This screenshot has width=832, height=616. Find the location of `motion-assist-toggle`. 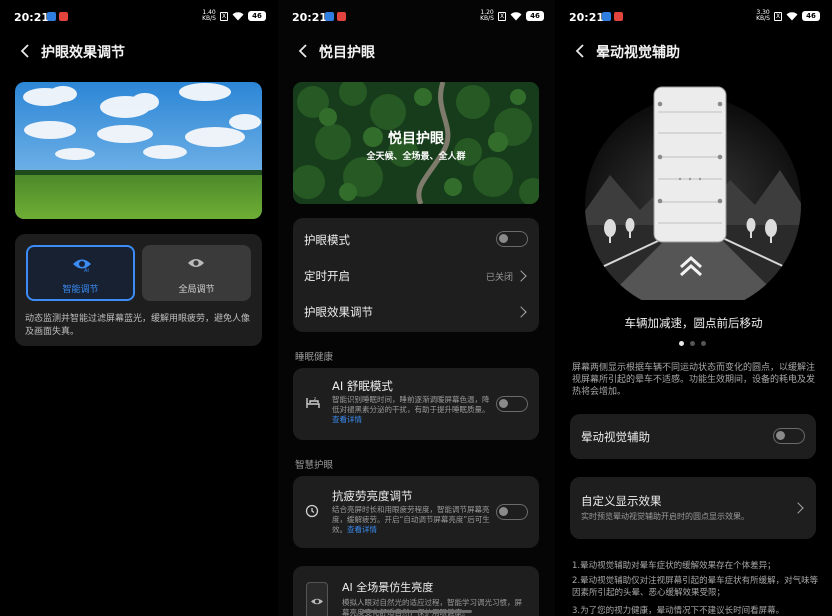

motion-assist-toggle is located at coordinates (789, 436).